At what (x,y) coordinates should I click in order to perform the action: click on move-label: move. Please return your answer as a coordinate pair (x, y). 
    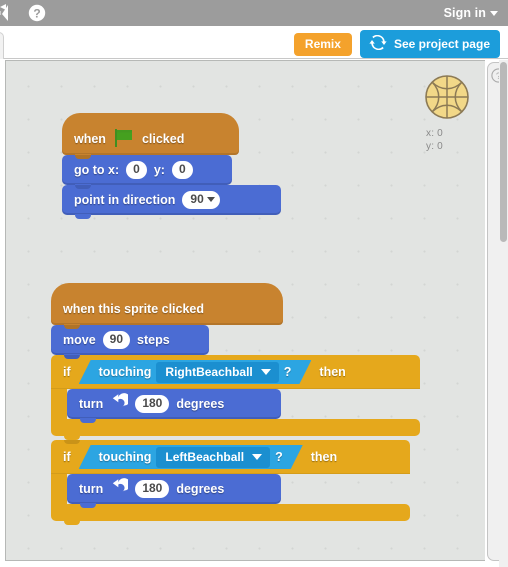
    Looking at the image, I should click on (79, 340).